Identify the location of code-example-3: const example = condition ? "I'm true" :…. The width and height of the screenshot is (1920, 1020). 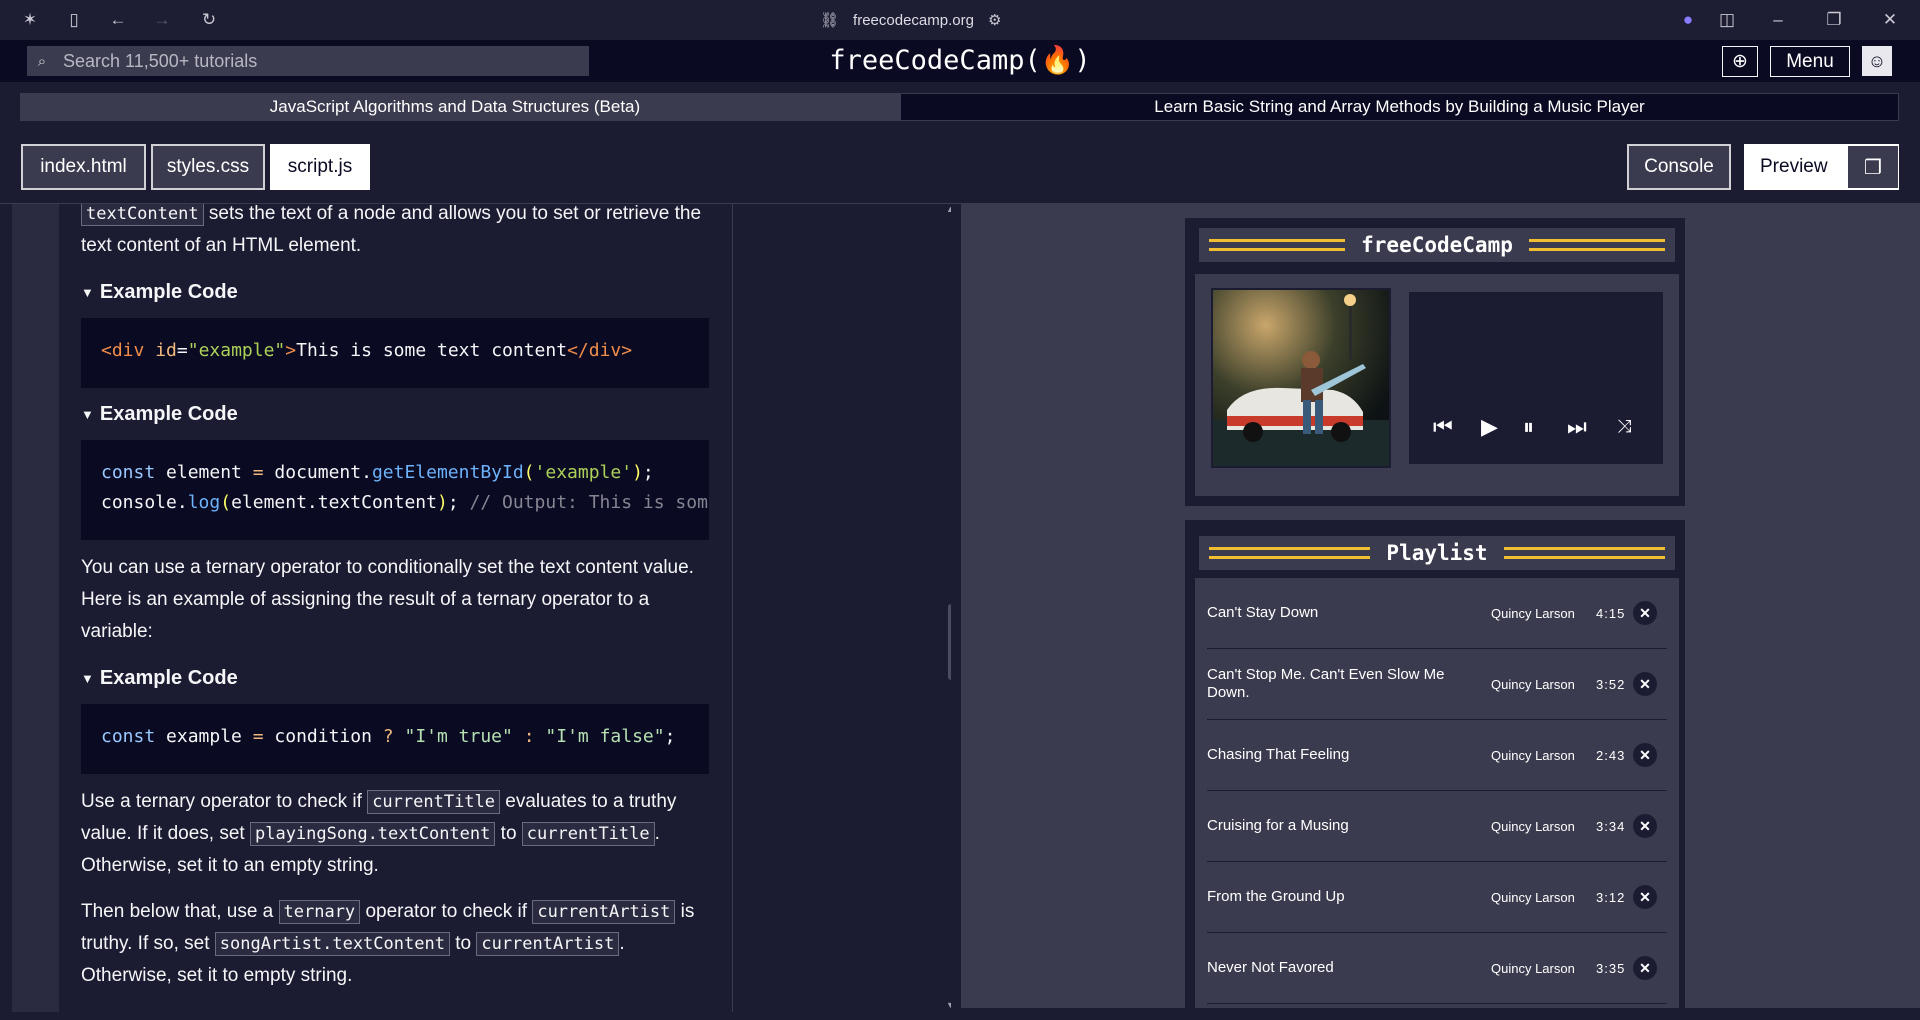
(395, 739).